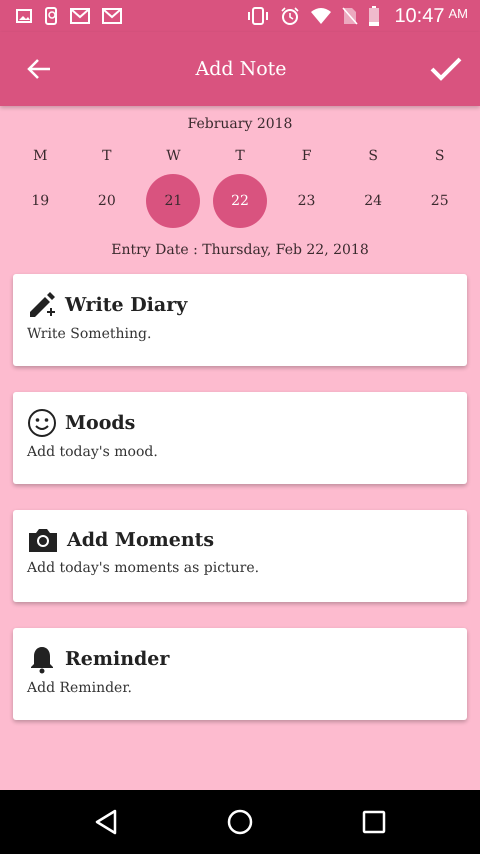 The height and width of the screenshot is (854, 480). I want to click on no-sim-icon, so click(350, 16).